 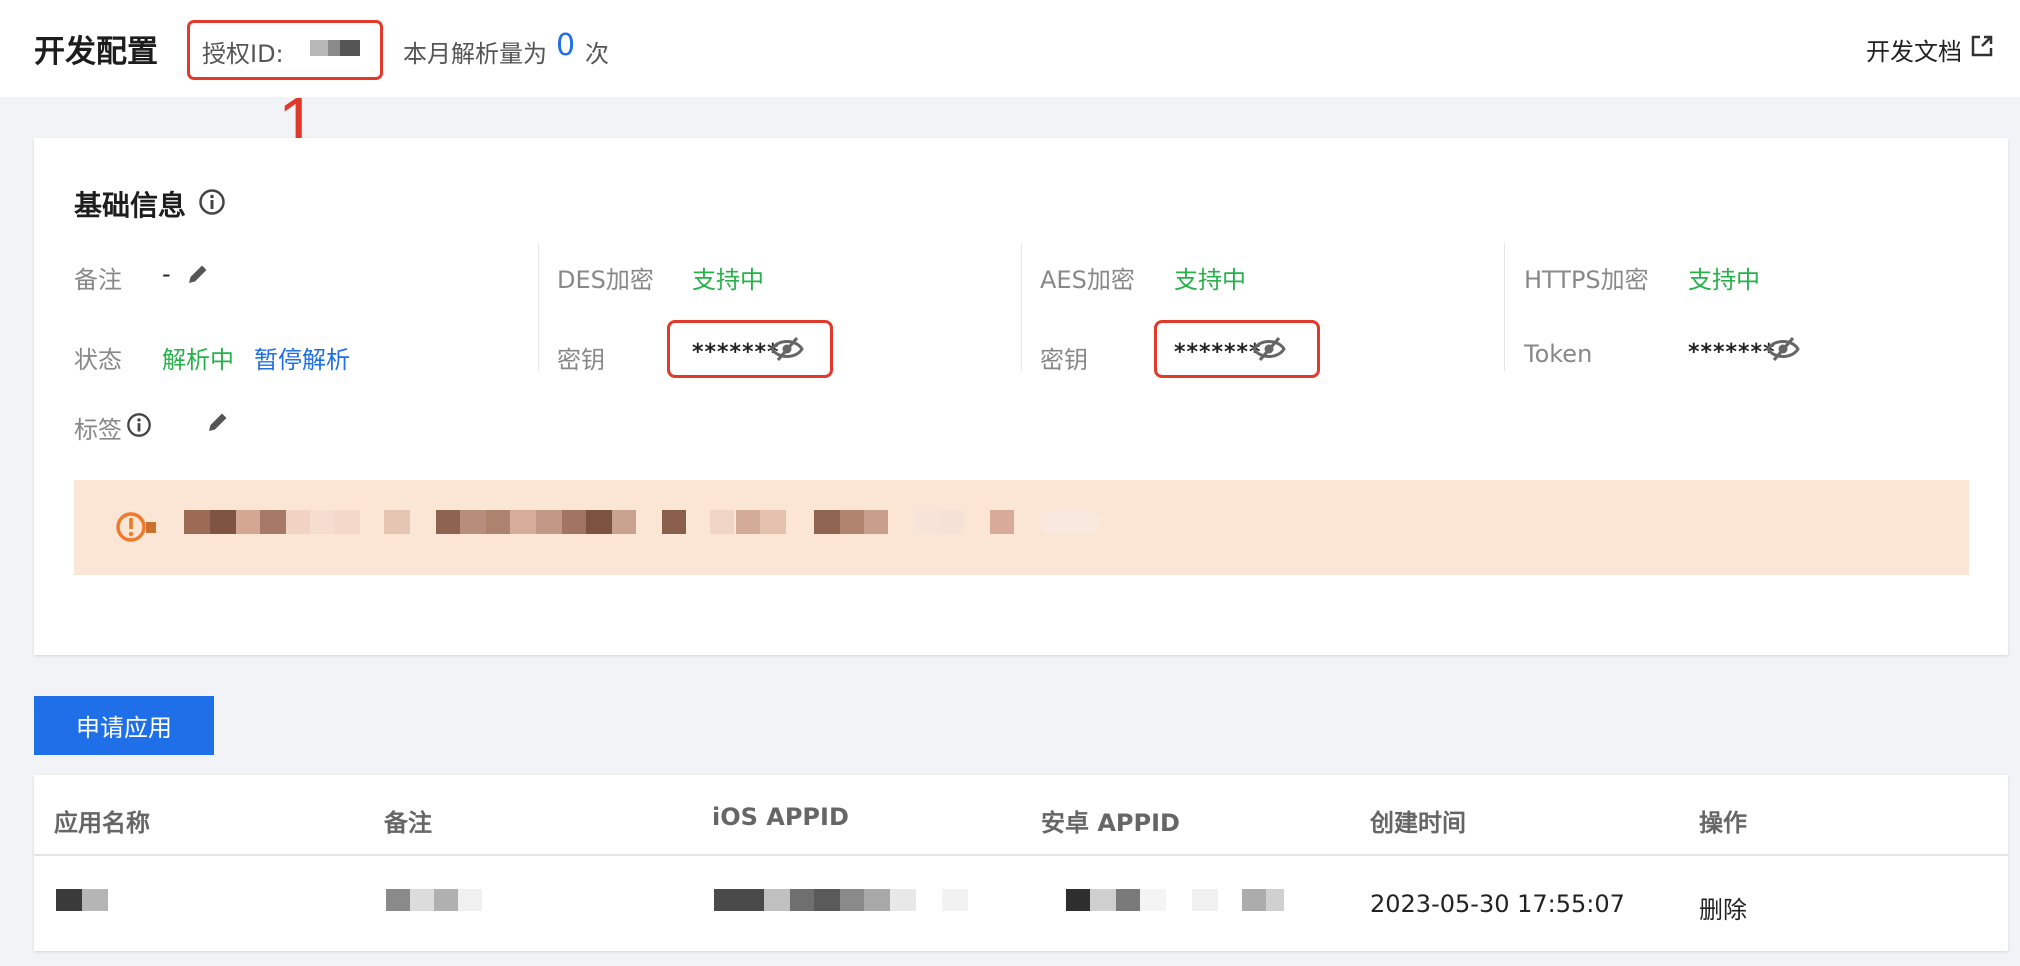 I want to click on external-link-icon, so click(x=1982, y=46).